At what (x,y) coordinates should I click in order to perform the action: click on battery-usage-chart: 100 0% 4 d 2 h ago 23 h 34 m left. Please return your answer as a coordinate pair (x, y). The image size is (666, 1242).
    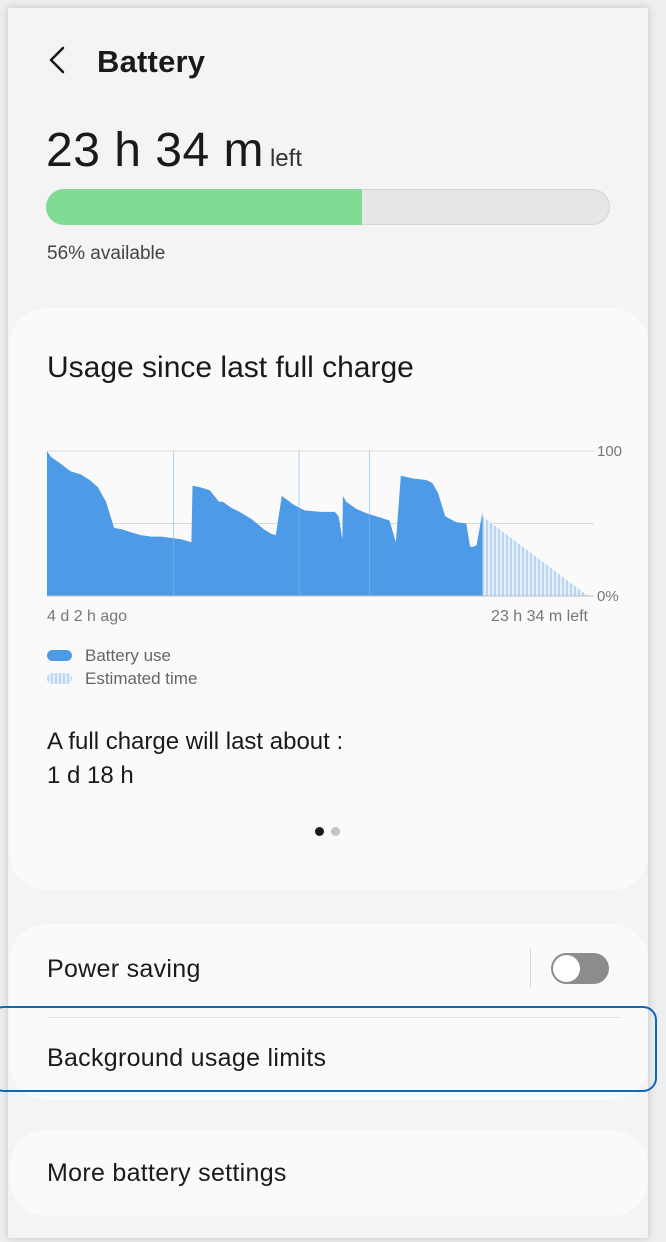
    Looking at the image, I should click on (334, 534).